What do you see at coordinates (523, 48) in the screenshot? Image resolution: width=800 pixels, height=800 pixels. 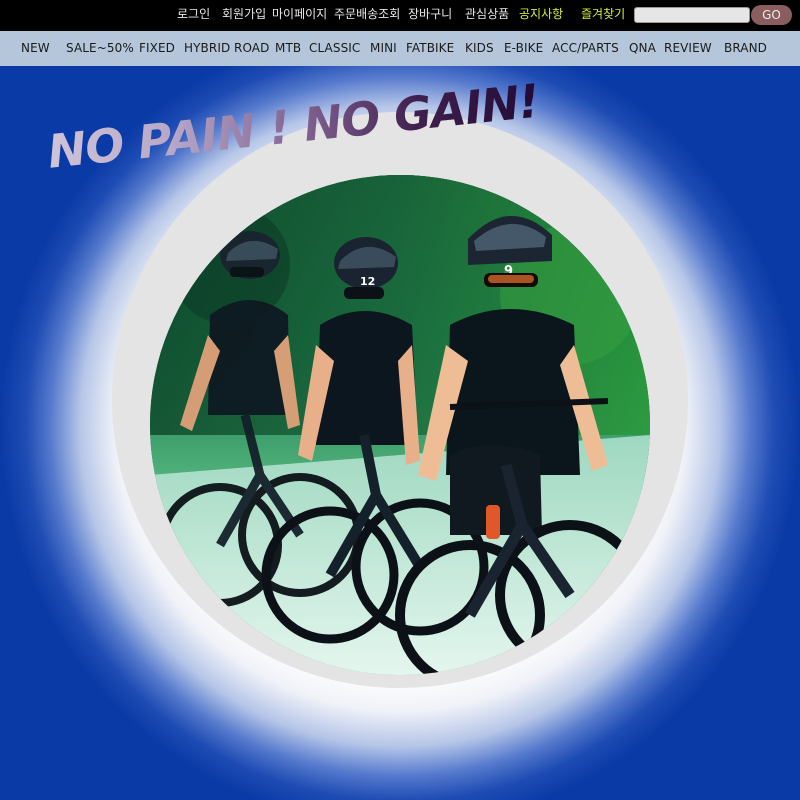 I see `nav-item-ebike: E-BIKE` at bounding box center [523, 48].